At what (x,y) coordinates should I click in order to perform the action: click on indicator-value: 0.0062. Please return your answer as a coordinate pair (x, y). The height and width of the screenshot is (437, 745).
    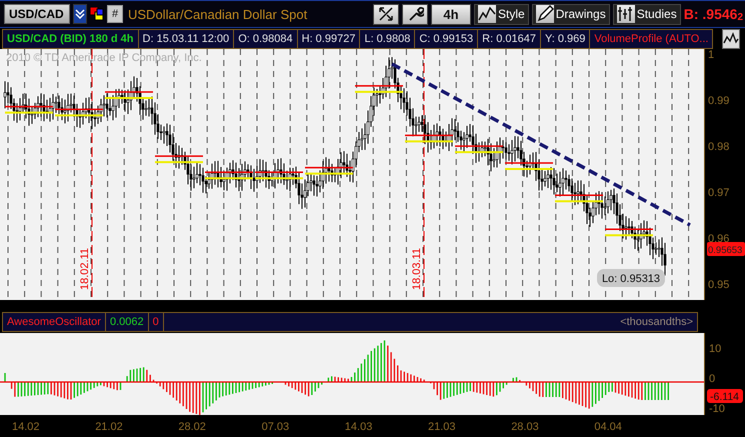
    Looking at the image, I should click on (127, 322).